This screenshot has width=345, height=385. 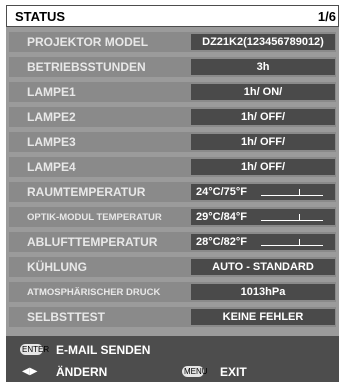 What do you see at coordinates (172, 92) in the screenshot?
I see `row-lamp1: LAMPE1 1h/ ON/` at bounding box center [172, 92].